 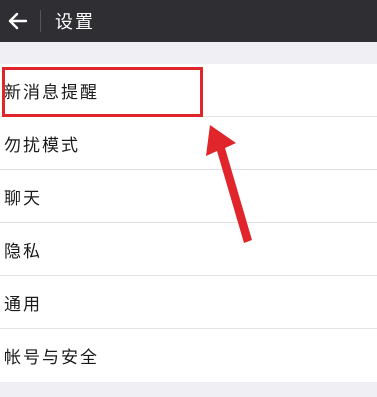 What do you see at coordinates (23, 305) in the screenshot?
I see `settings-item-label: 通用` at bounding box center [23, 305].